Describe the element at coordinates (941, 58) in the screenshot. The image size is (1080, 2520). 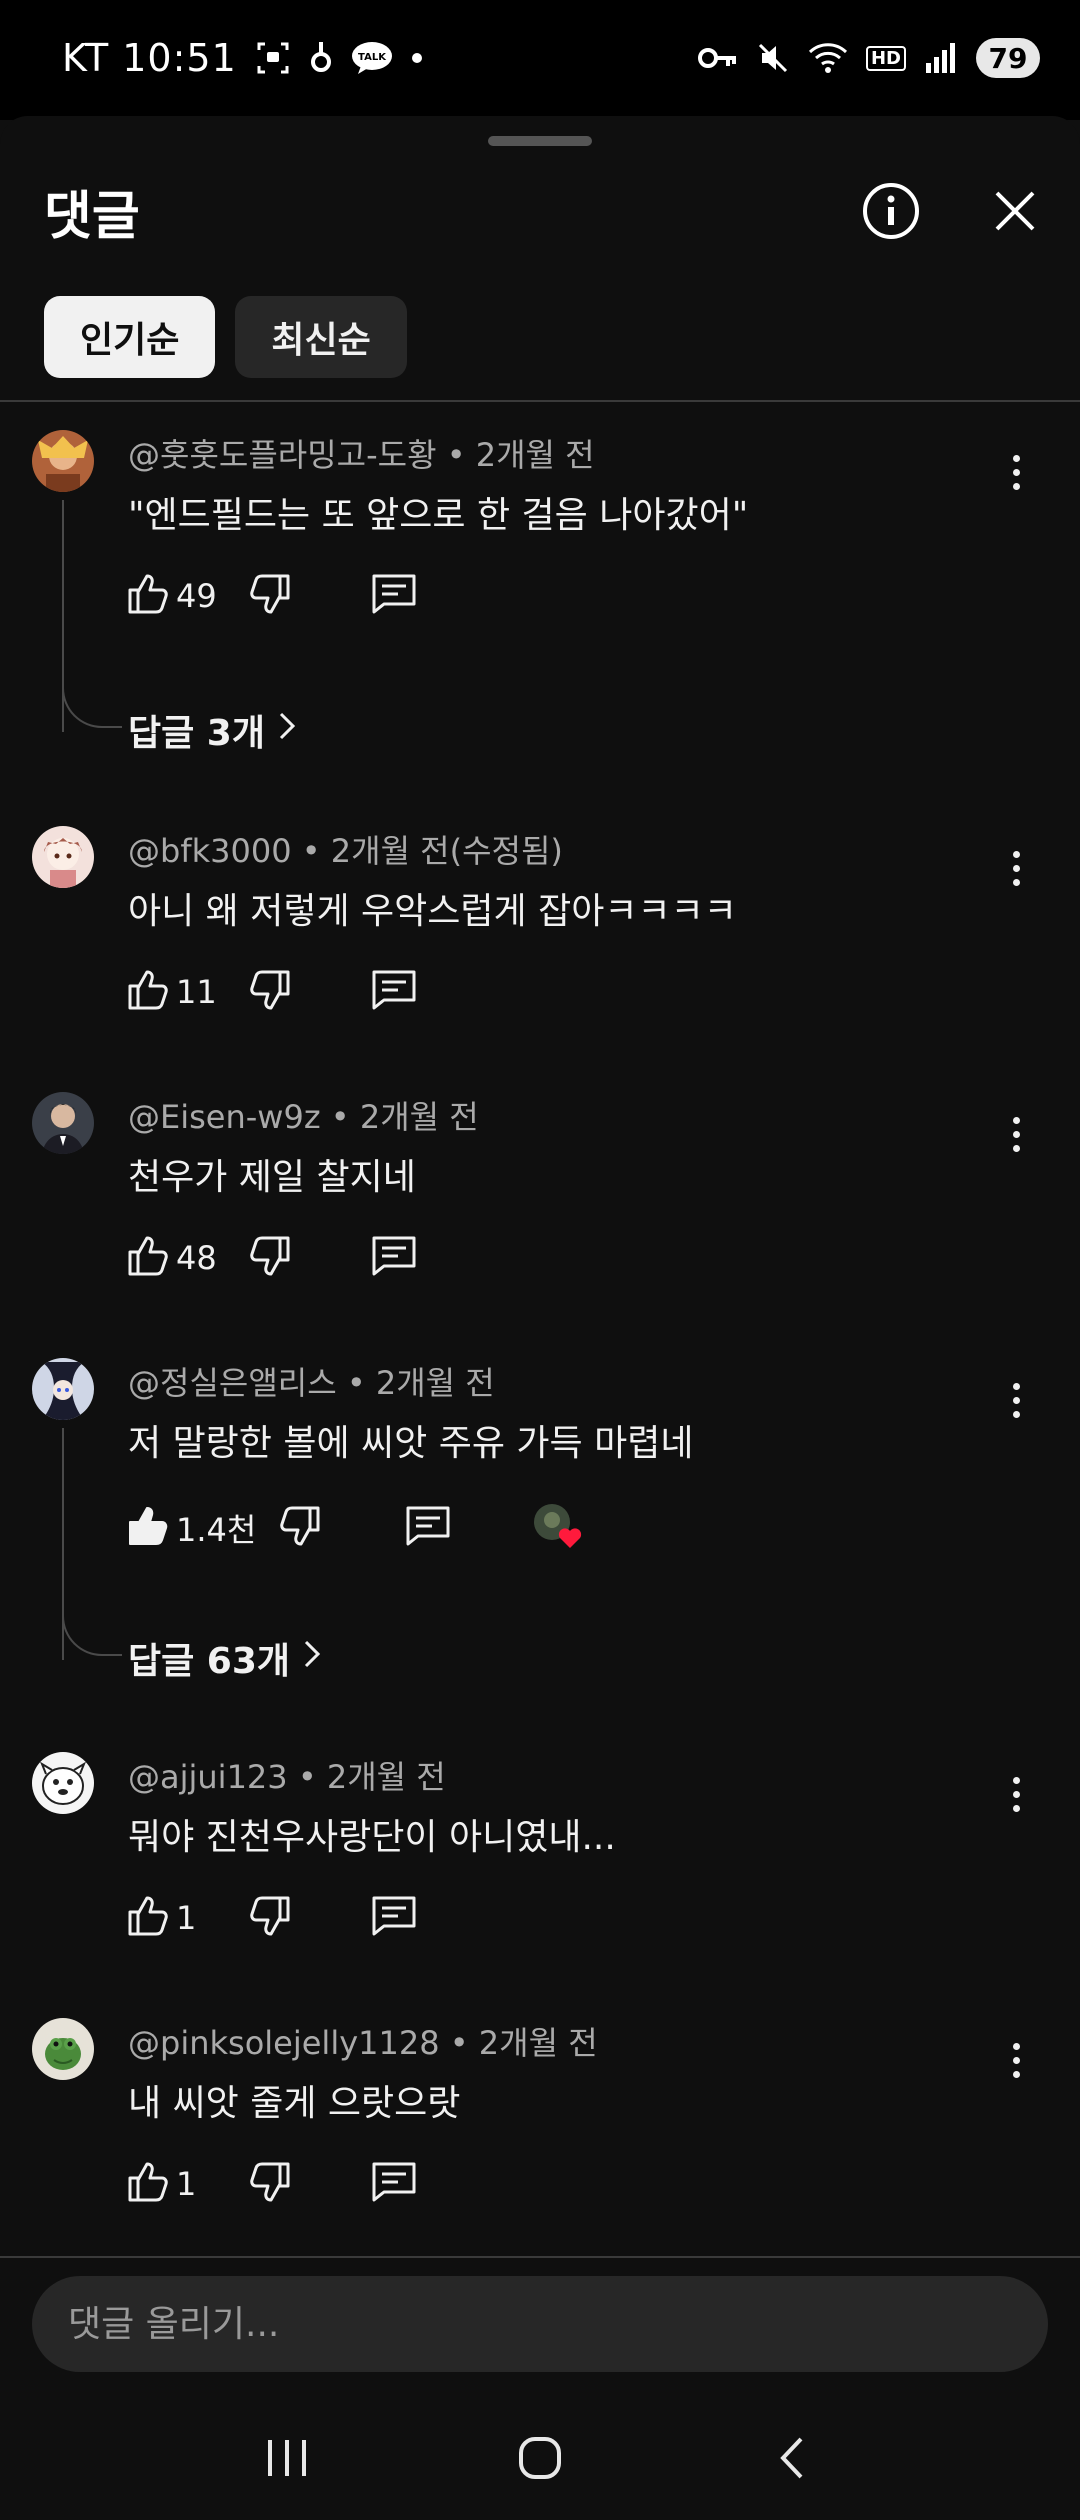
I see `signal-icon` at that location.